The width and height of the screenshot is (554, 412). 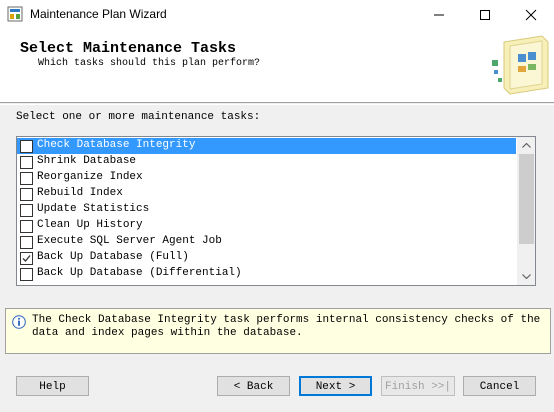 I want to click on list-item: Shrink Database, so click(x=266, y=162).